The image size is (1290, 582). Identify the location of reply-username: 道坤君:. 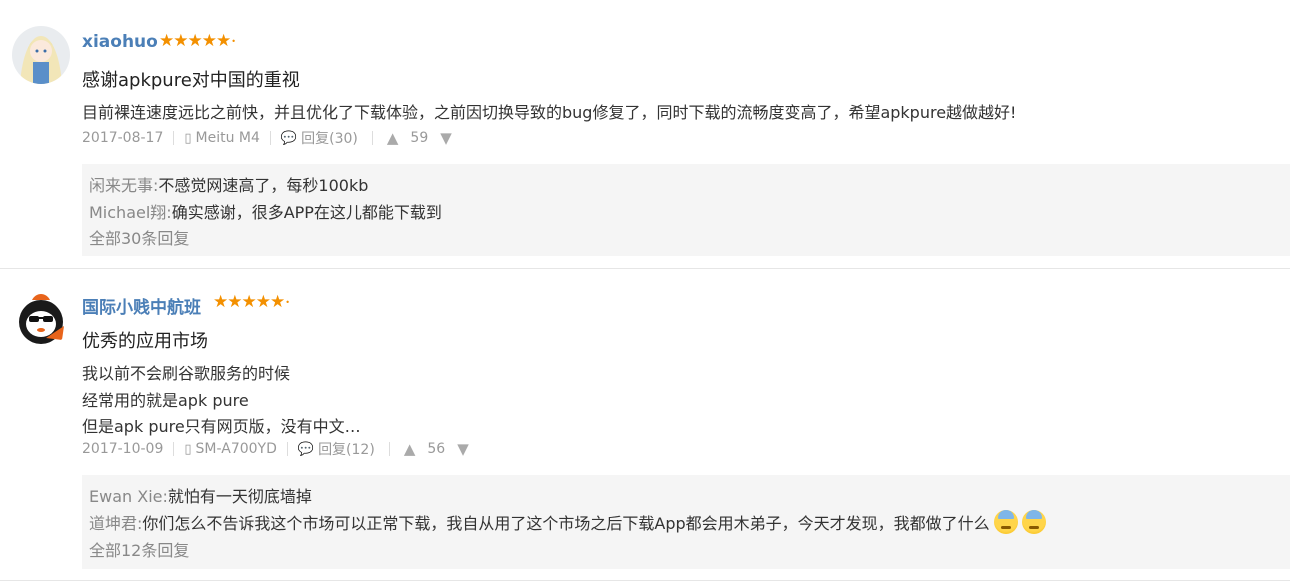
(115, 523).